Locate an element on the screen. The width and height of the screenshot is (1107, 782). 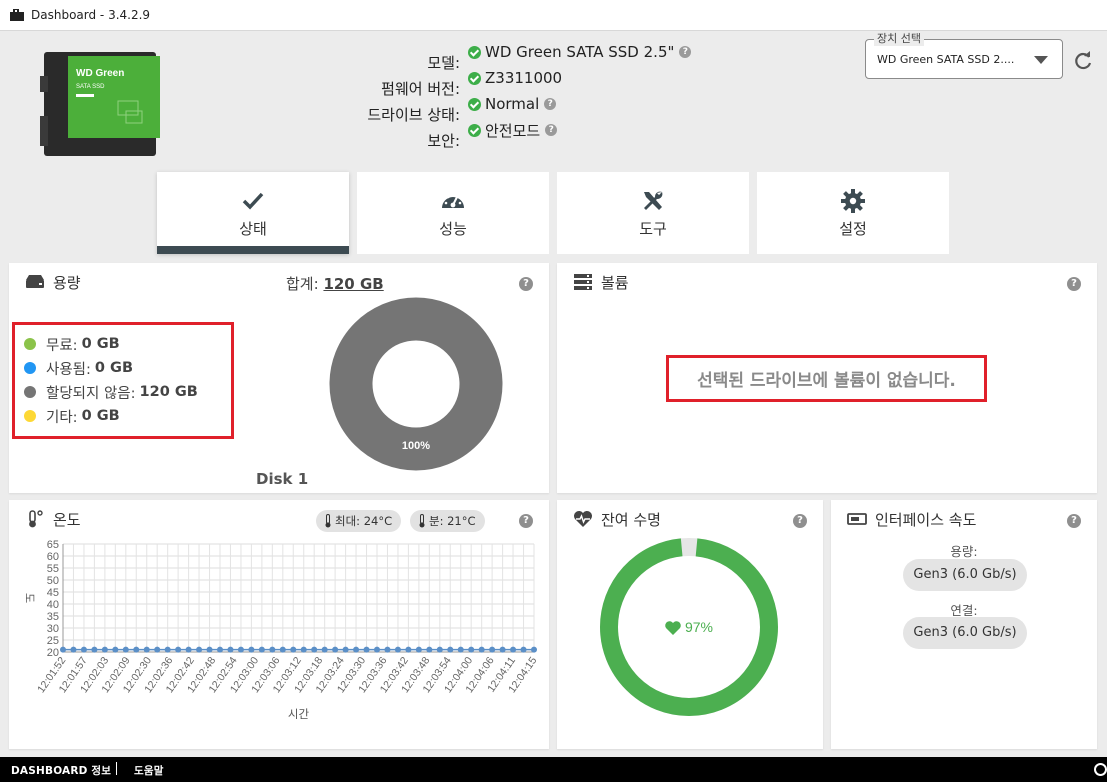
temp-min-label: 분: 21°C is located at coordinates (452, 521).